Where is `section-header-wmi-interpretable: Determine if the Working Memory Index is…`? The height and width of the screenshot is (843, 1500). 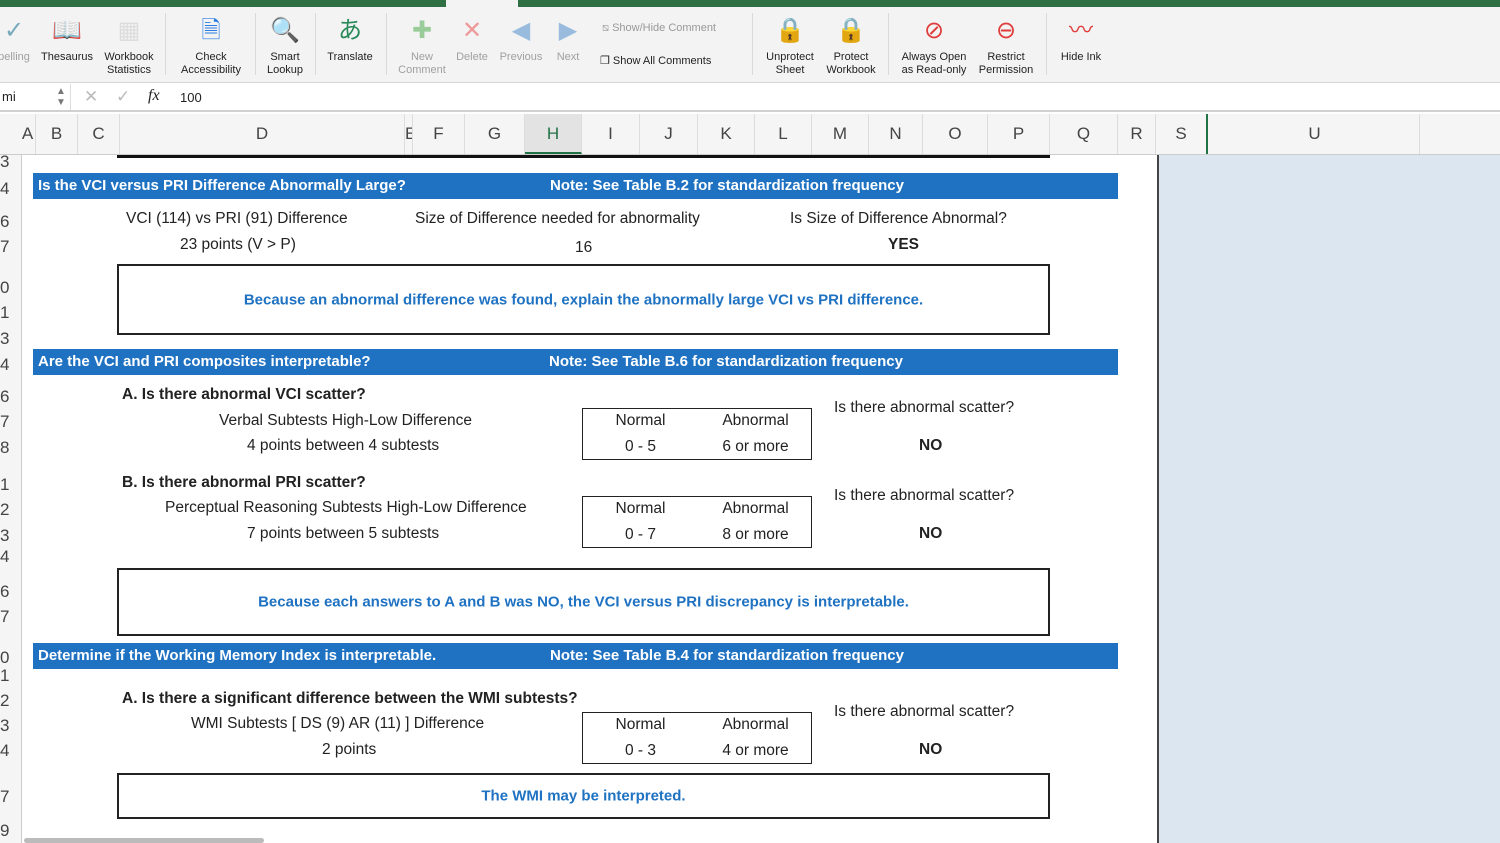
section-header-wmi-interpretable: Determine if the Working Memory Index is… is located at coordinates (575, 656).